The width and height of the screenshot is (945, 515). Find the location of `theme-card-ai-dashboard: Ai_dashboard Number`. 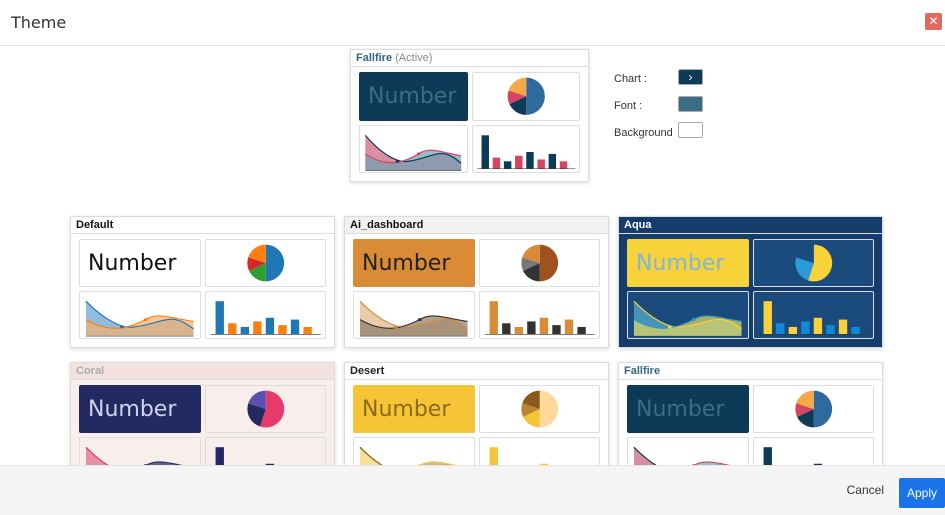

theme-card-ai-dashboard: Ai_dashboard Number is located at coordinates (476, 282).